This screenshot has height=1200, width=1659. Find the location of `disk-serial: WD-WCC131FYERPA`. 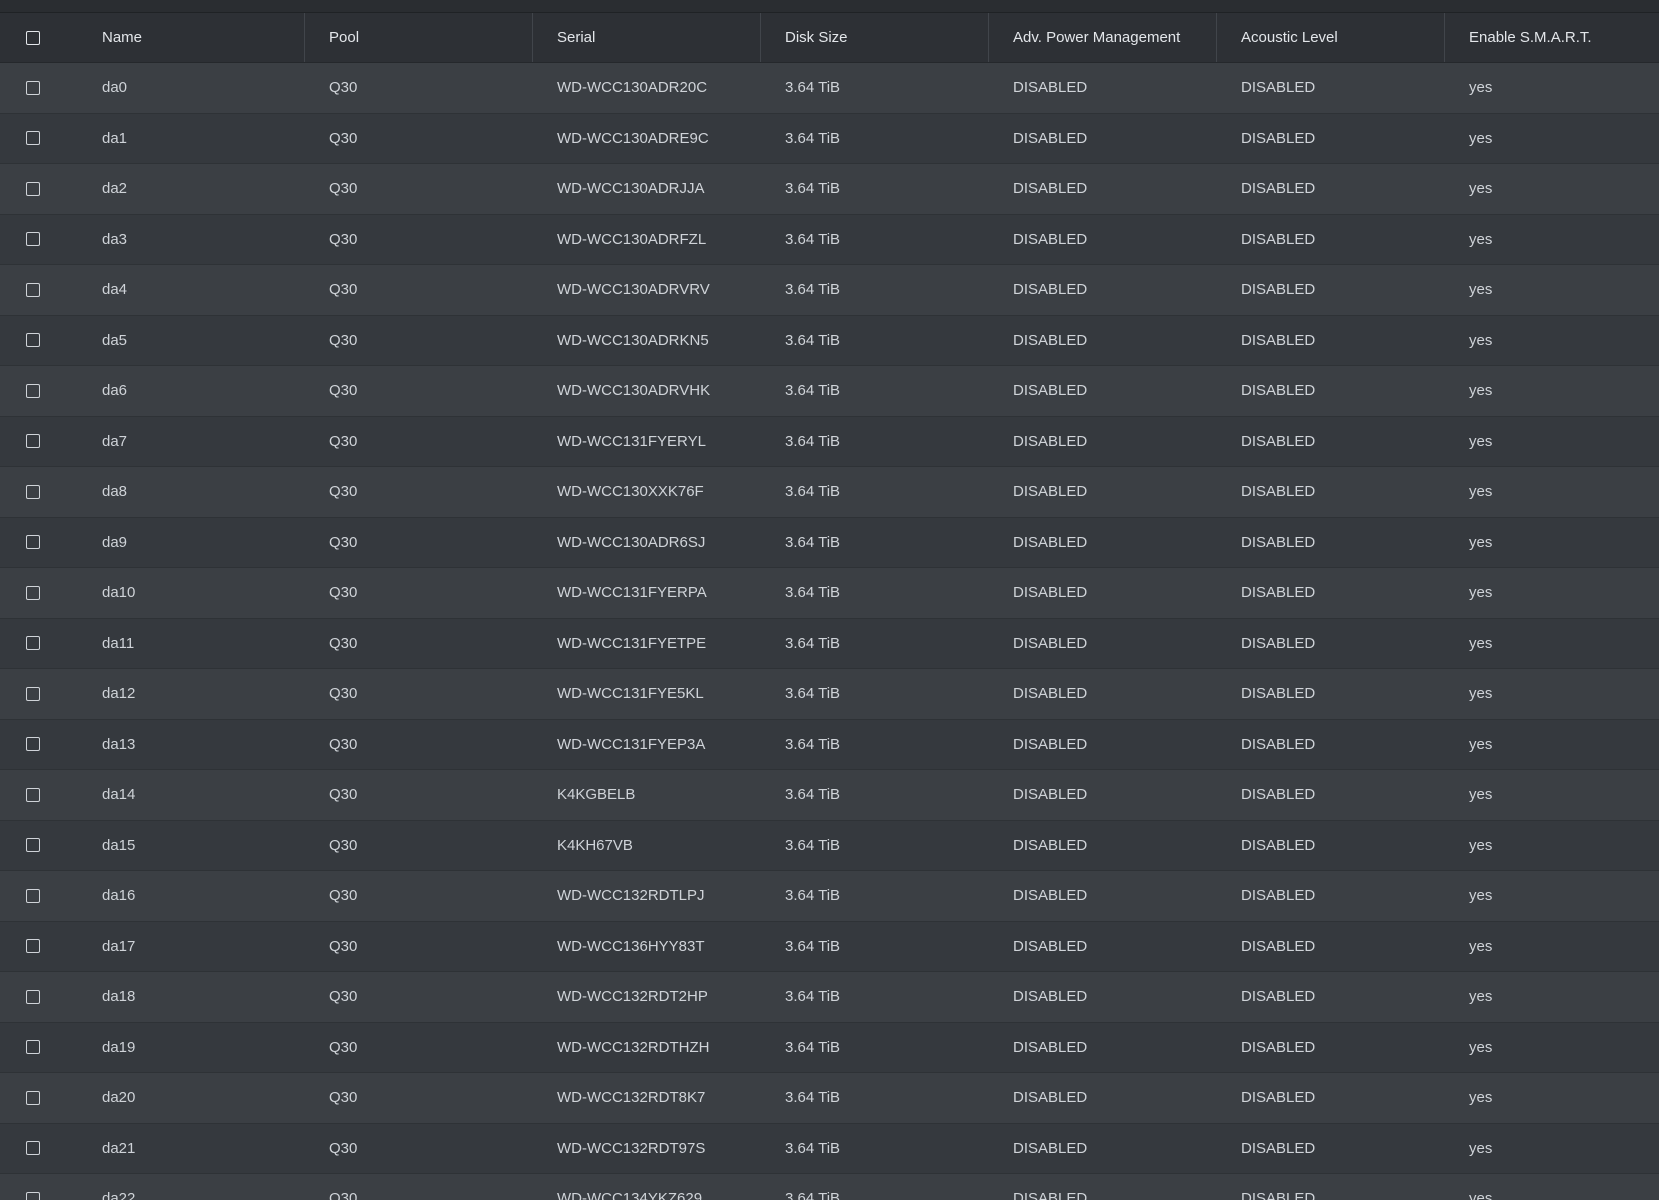

disk-serial: WD-WCC131FYERPA is located at coordinates (632, 593).